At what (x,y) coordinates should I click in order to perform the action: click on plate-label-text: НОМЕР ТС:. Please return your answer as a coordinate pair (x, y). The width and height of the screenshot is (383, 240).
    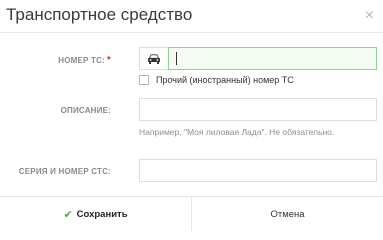
    Looking at the image, I should click on (81, 60).